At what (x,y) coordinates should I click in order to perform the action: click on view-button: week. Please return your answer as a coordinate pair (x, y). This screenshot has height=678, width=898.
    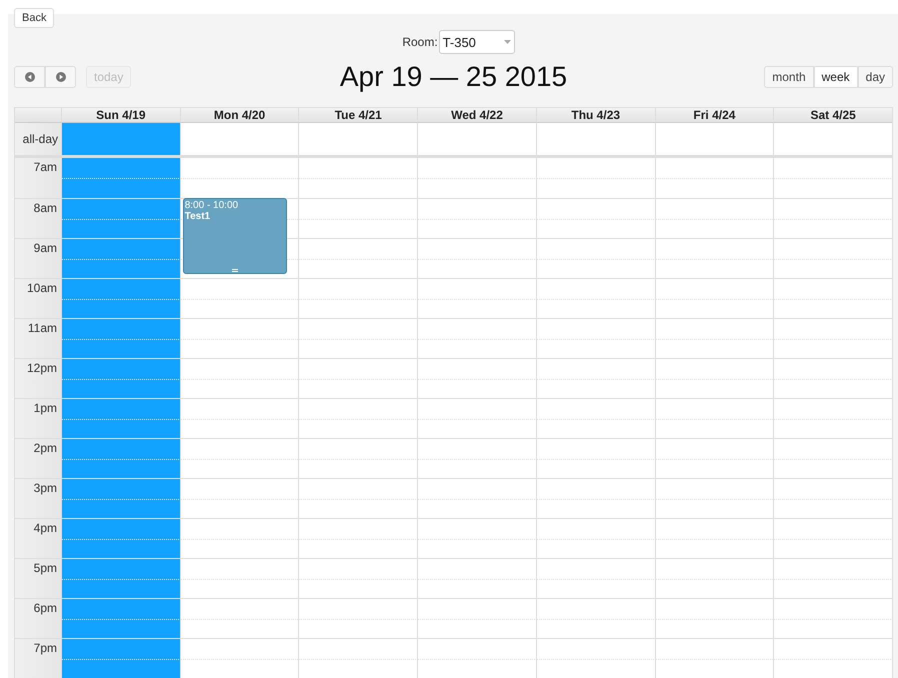
    Looking at the image, I should click on (836, 77).